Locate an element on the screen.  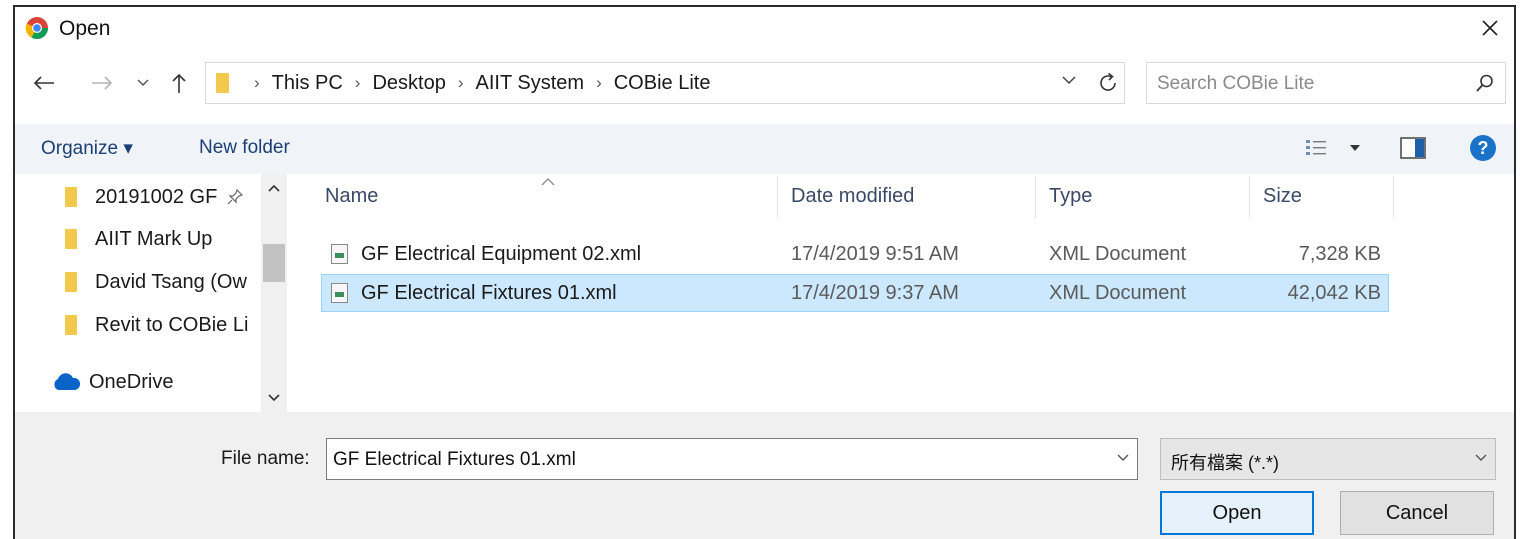
breadcrumb-item-aiit-system: AIIT System is located at coordinates (530, 83).